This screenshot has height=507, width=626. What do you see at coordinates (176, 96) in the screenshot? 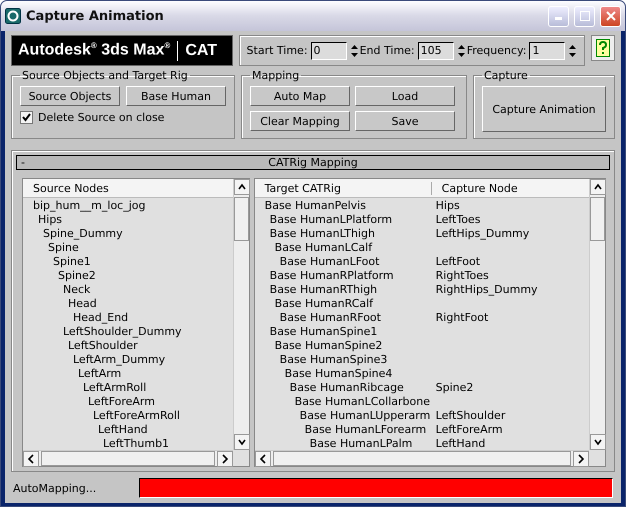
I see `button: Base Human` at bounding box center [176, 96].